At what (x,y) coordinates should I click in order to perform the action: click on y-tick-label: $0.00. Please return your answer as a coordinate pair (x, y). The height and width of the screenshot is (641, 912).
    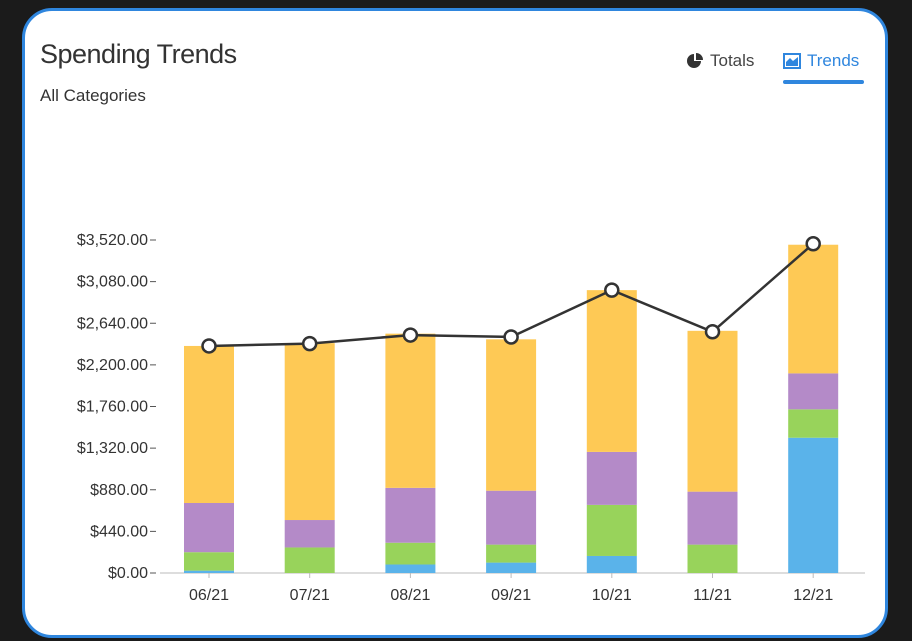
    Looking at the image, I should click on (128, 573).